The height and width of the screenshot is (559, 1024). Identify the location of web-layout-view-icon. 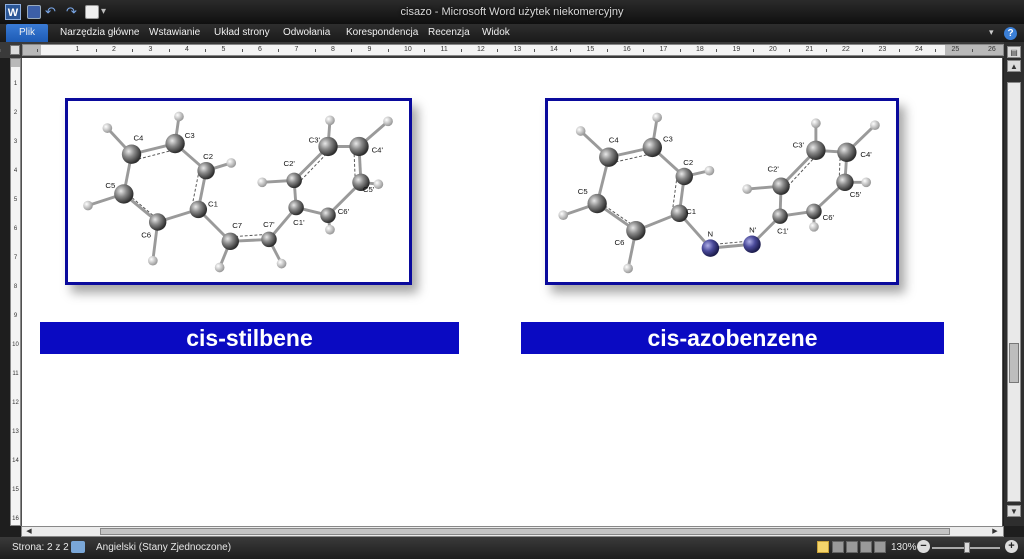
(852, 547).